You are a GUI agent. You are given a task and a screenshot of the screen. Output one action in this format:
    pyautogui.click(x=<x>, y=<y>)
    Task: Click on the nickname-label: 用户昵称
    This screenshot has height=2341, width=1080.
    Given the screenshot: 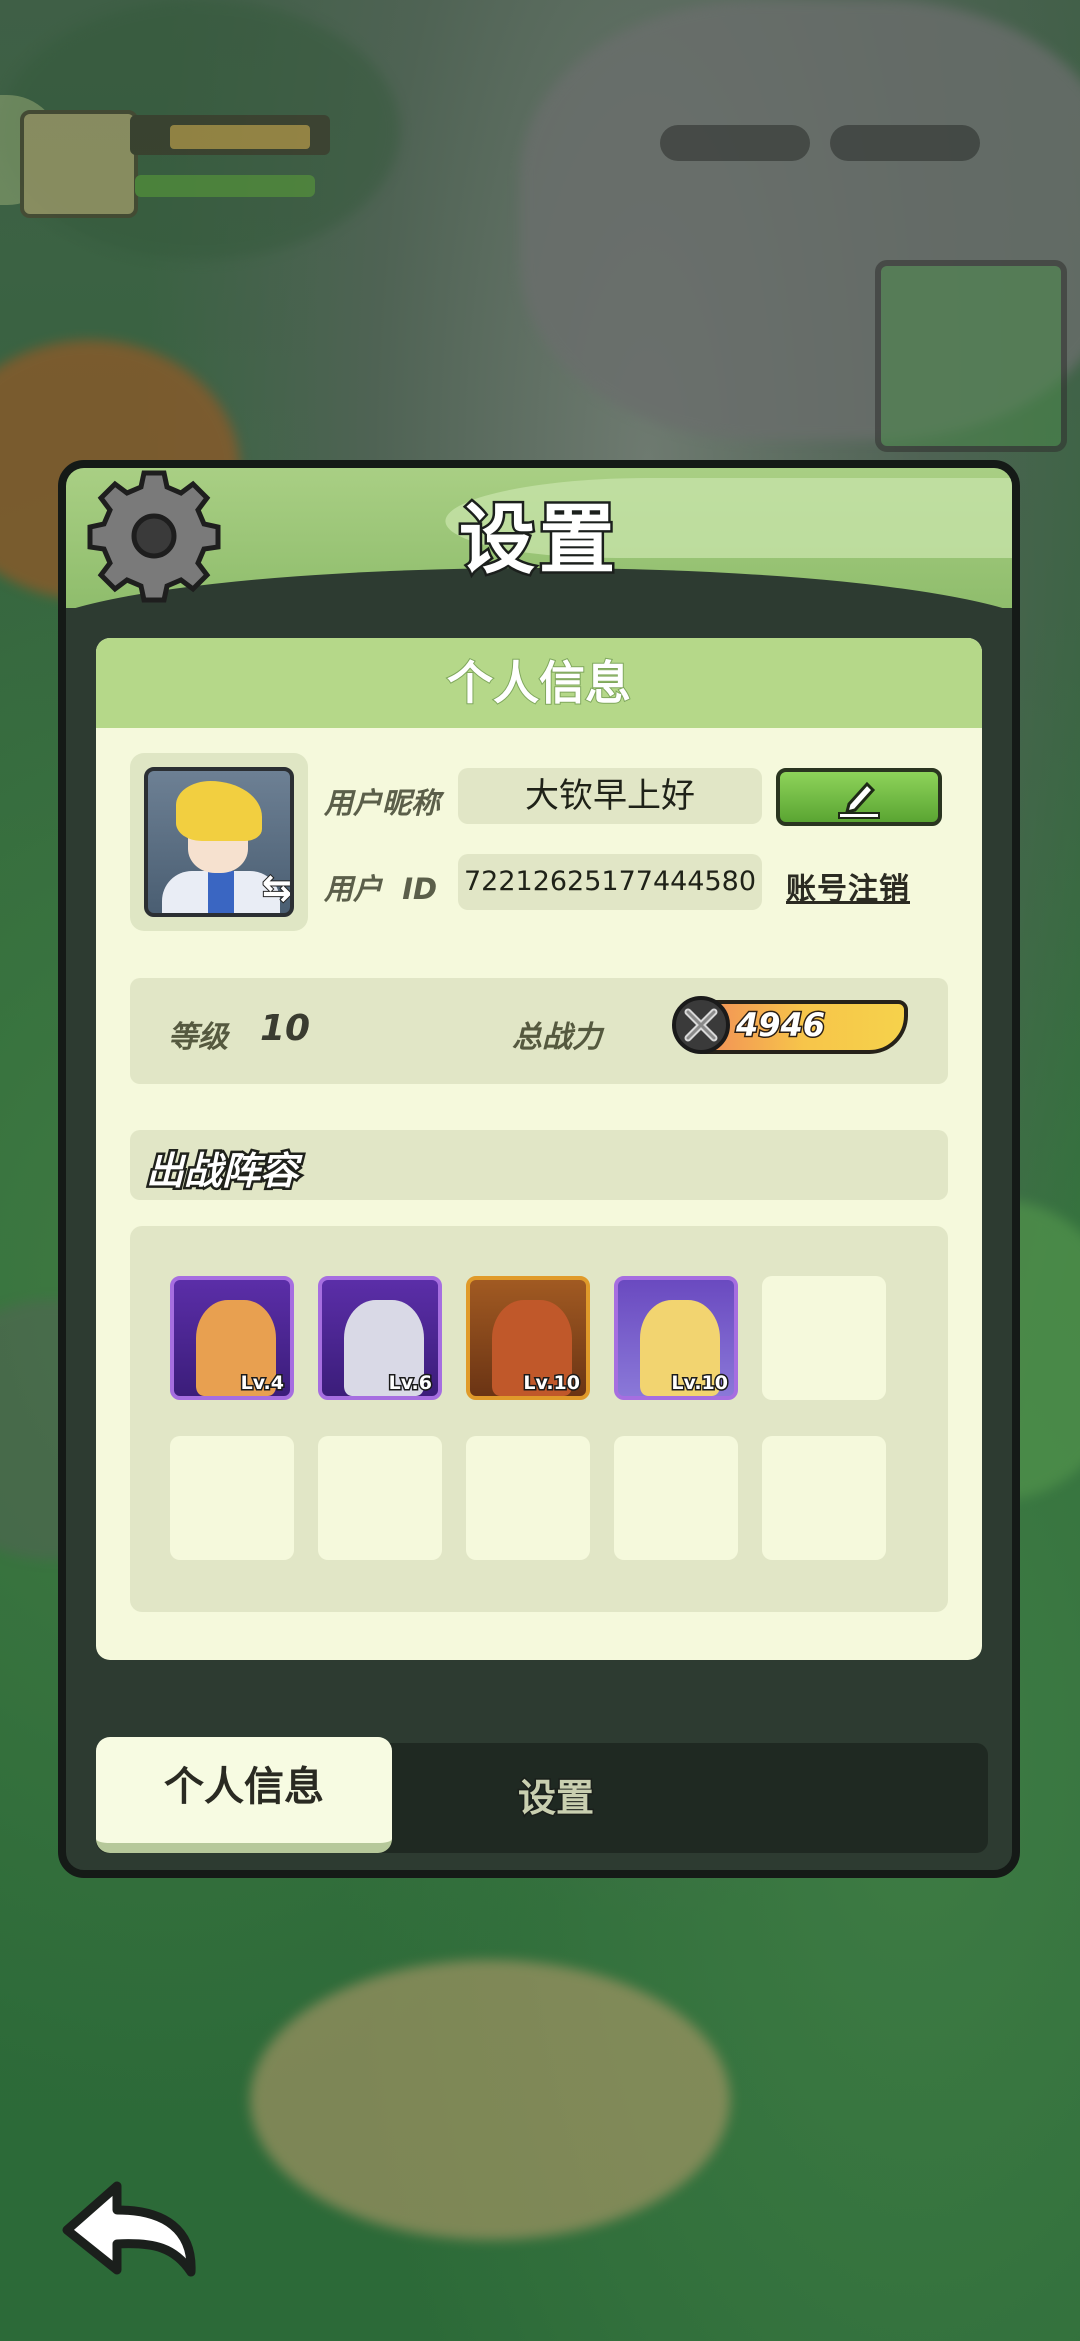 What is the action you would take?
    pyautogui.click(x=382, y=803)
    